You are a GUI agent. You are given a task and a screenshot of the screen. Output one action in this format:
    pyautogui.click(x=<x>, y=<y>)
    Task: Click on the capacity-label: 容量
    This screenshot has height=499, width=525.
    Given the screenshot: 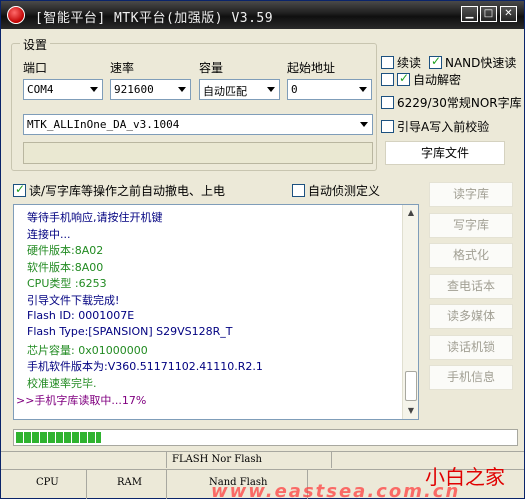 What is the action you would take?
    pyautogui.click(x=211, y=68)
    